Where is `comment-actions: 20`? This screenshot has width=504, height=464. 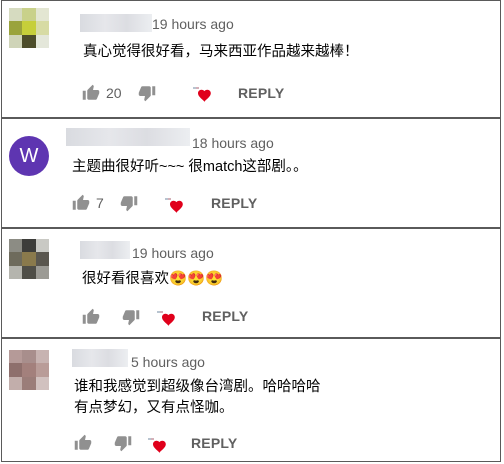
comment-actions: 20 is located at coordinates (119, 93).